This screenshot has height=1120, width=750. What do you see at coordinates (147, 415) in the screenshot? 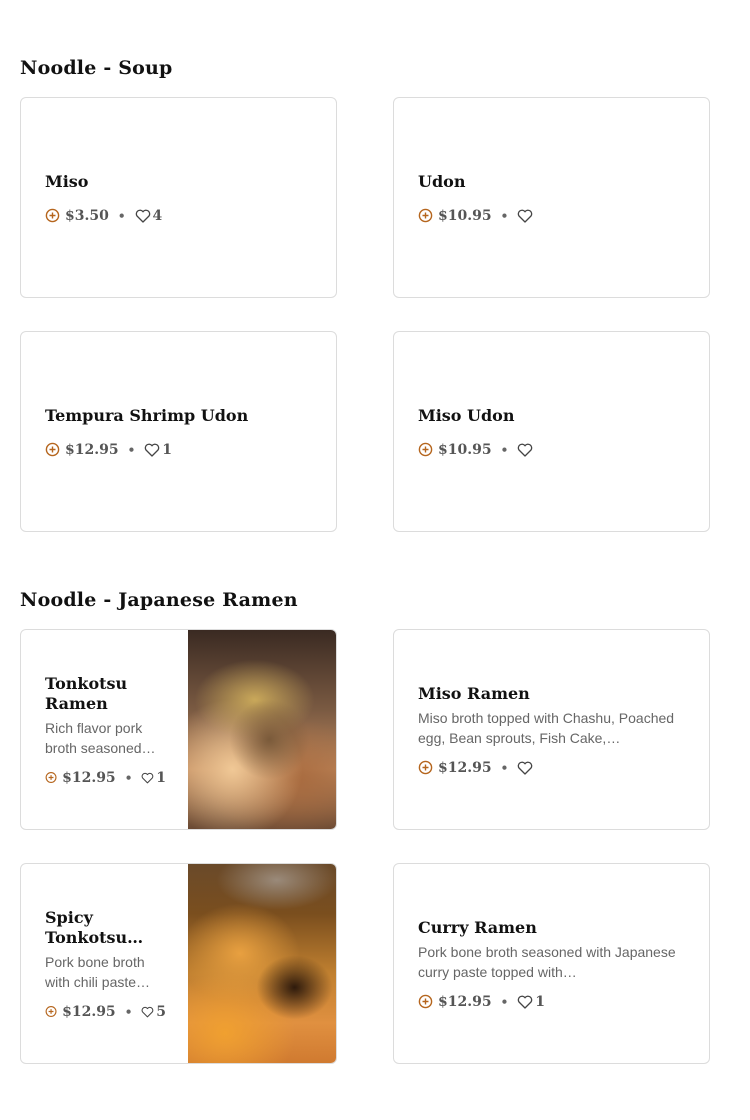
I see `item-name: Tempura Shrimp Udon` at bounding box center [147, 415].